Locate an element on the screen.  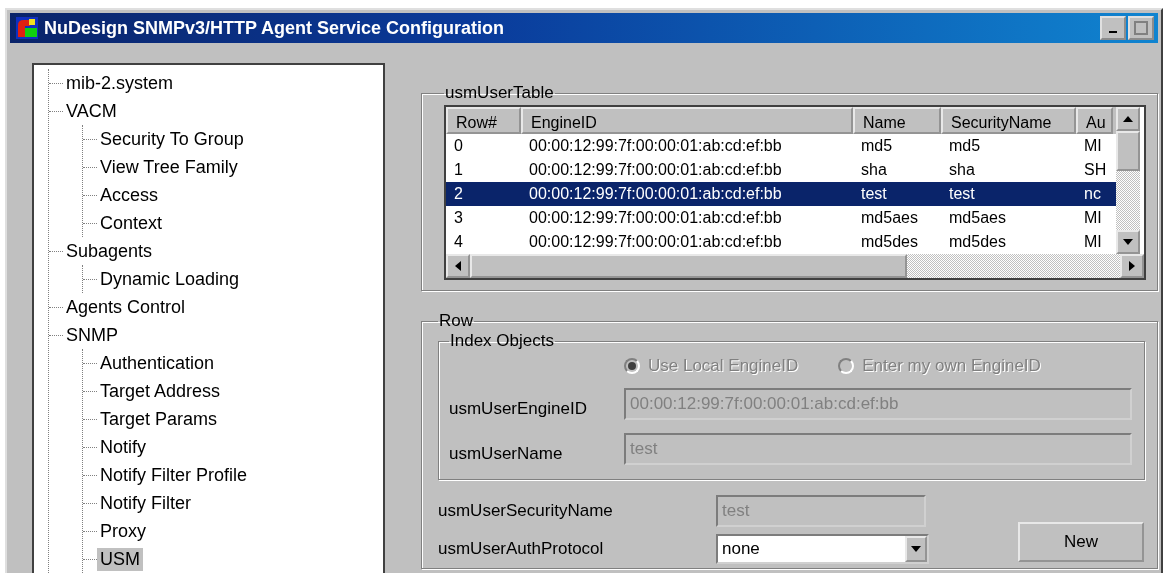
field-label: usmUserSecurityName is located at coordinates (526, 511).